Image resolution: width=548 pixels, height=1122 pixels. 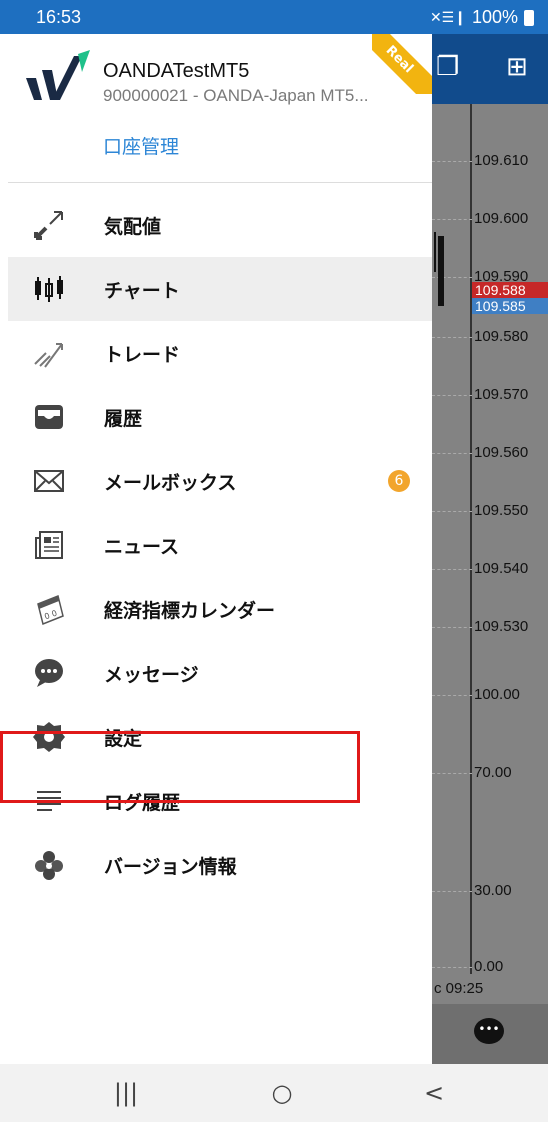 What do you see at coordinates (58, 75) in the screenshot?
I see `oanda-logo-icon` at bounding box center [58, 75].